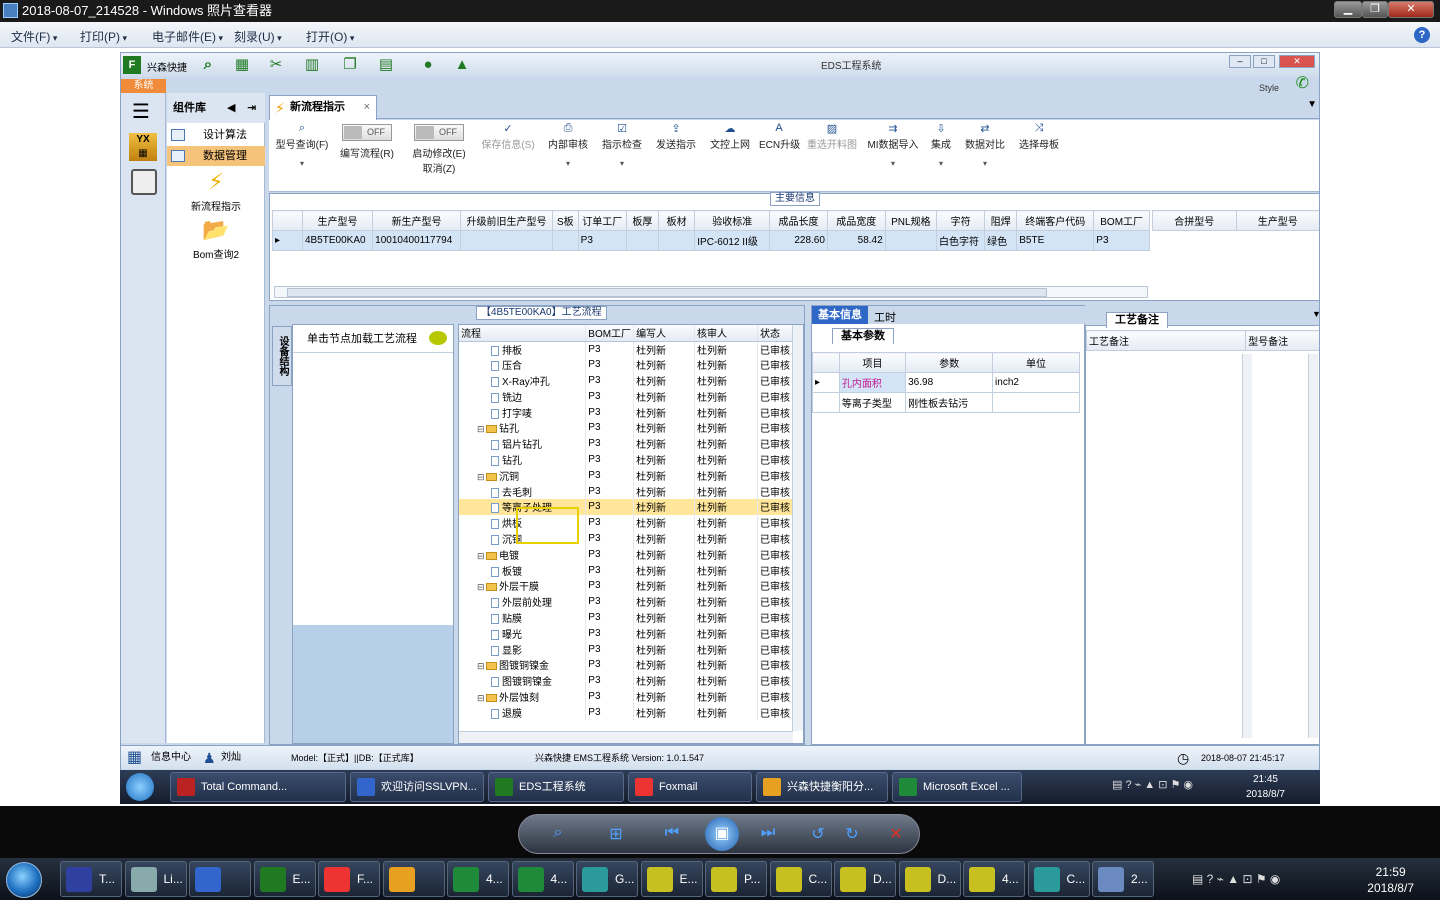 The width and height of the screenshot is (1440, 900). I want to click on main-col-3: S板, so click(565, 220).